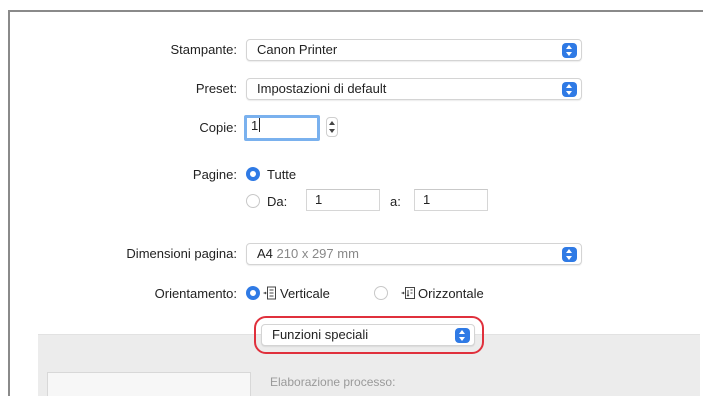 The image size is (703, 396). I want to click on text-cursor, so click(260, 125).